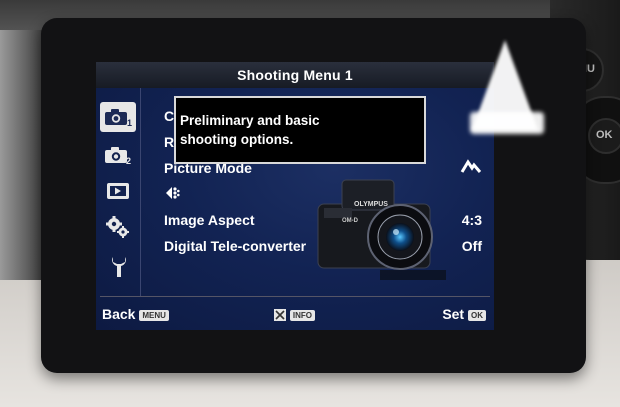 The width and height of the screenshot is (620, 407). I want to click on wrench-icon, so click(119, 267).